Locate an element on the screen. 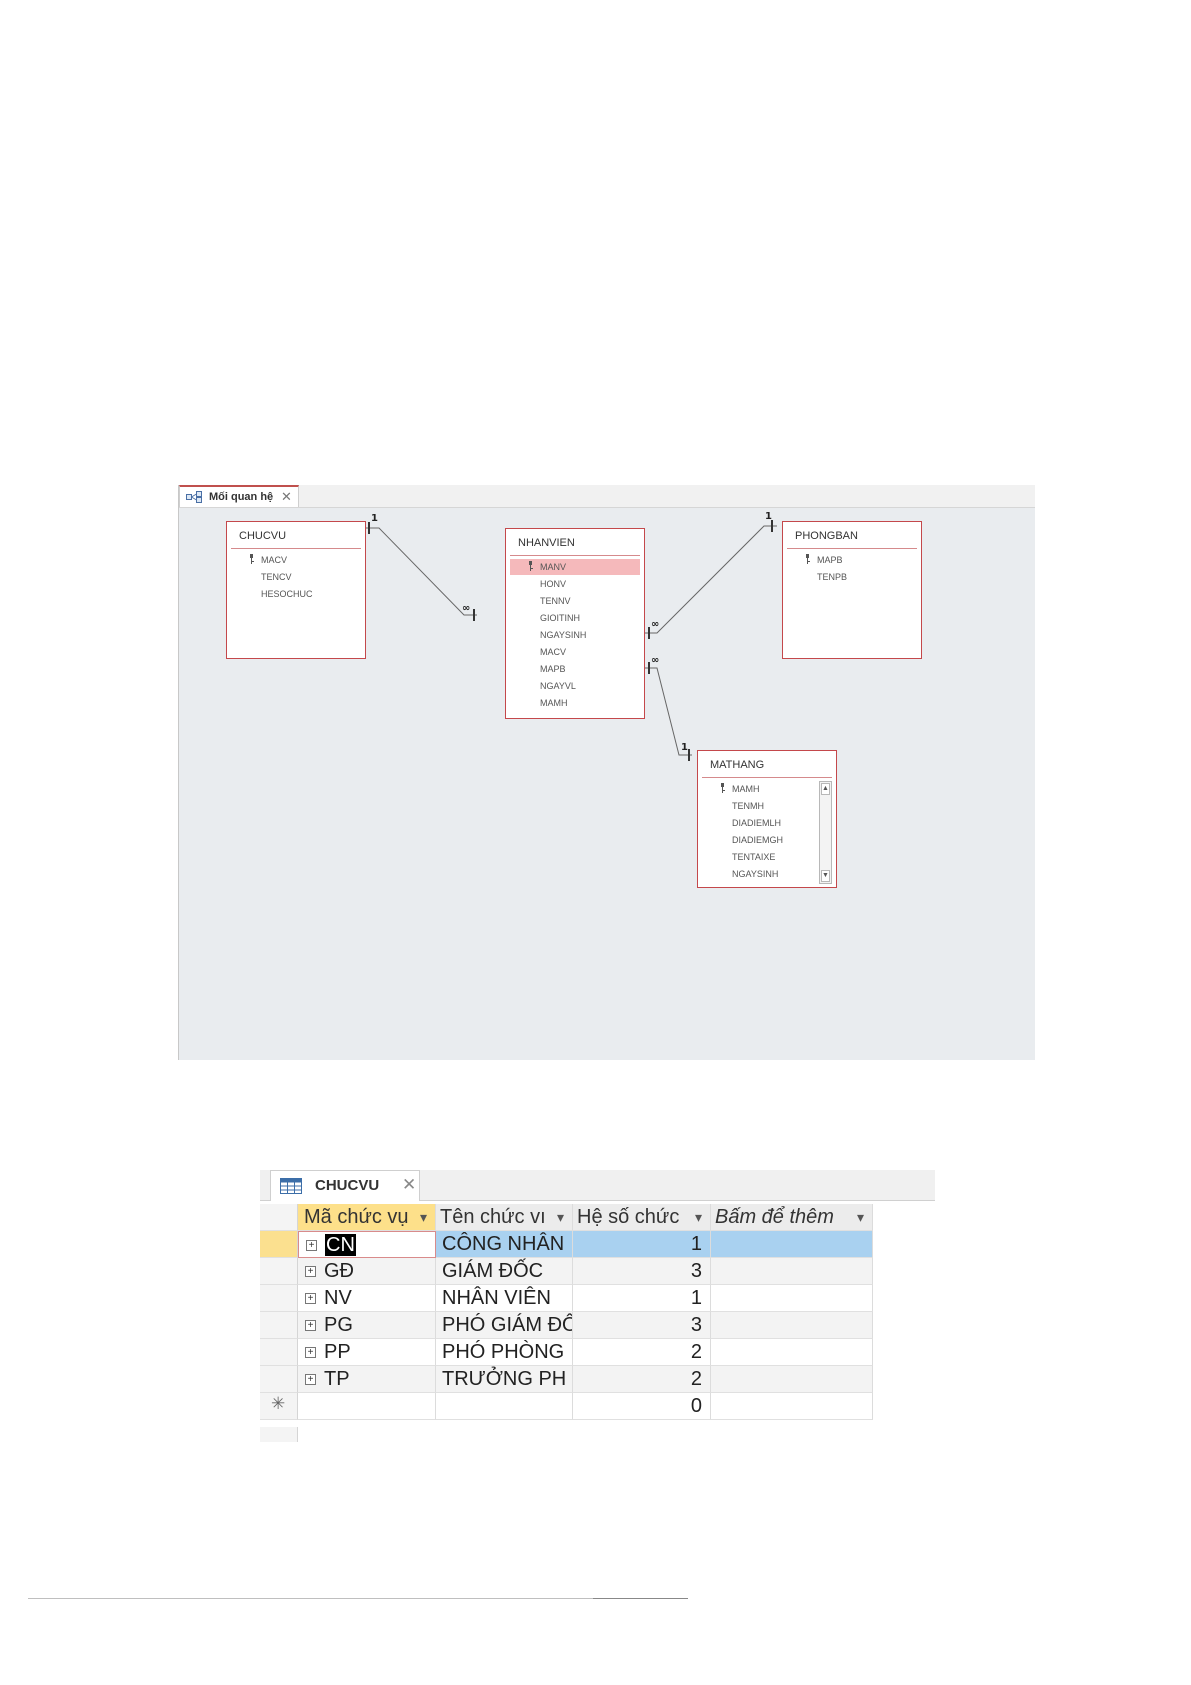  cell-ma-chuc-vu: + NV is located at coordinates (367, 1298).